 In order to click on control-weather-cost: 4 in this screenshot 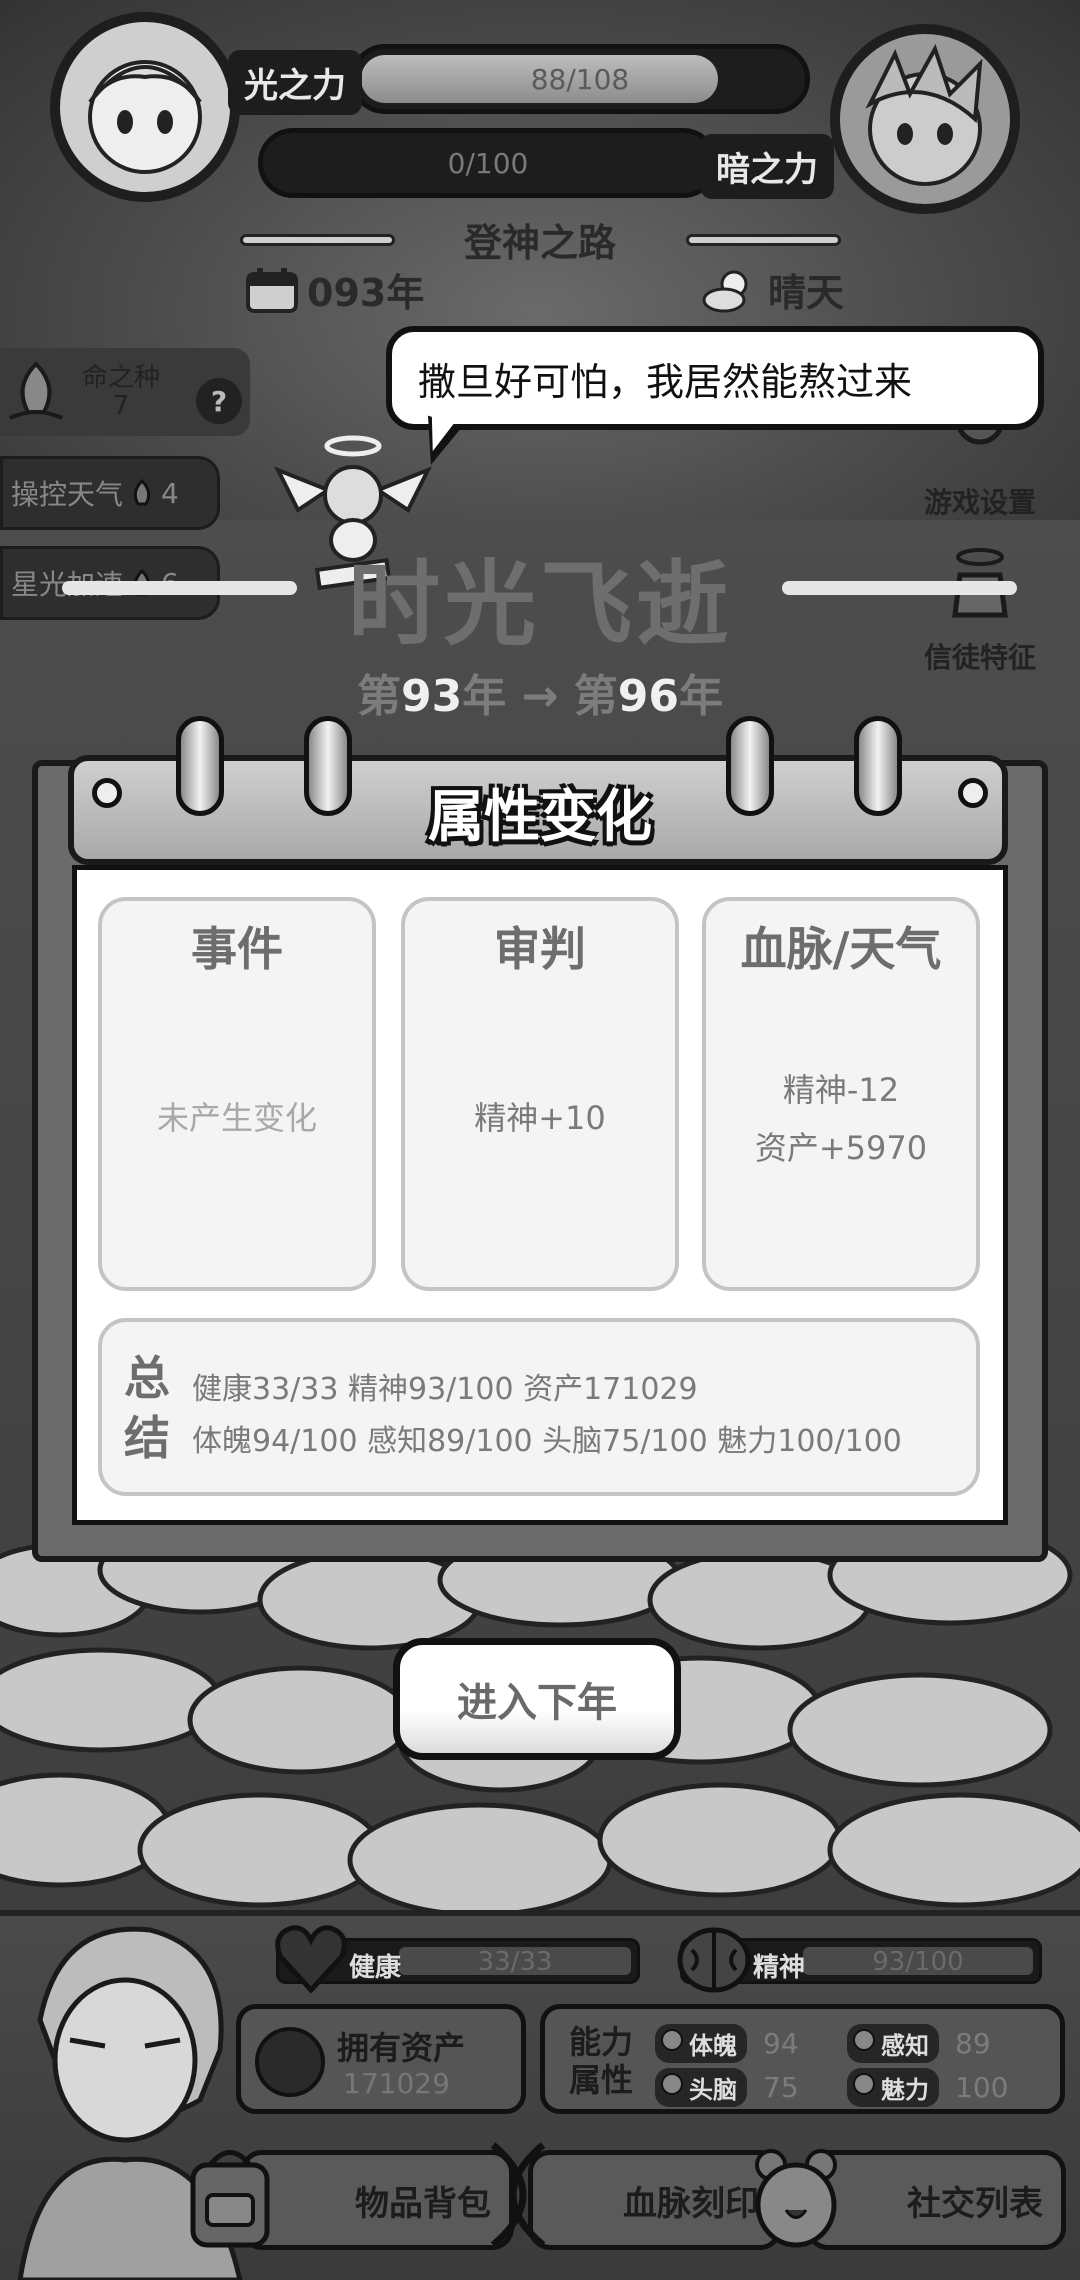, I will do `click(170, 493)`.